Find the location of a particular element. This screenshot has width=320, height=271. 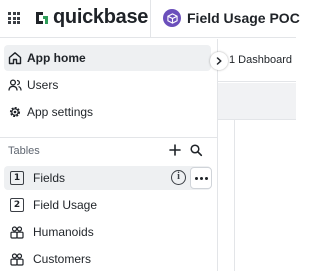

content-divider is located at coordinates (234, 195).